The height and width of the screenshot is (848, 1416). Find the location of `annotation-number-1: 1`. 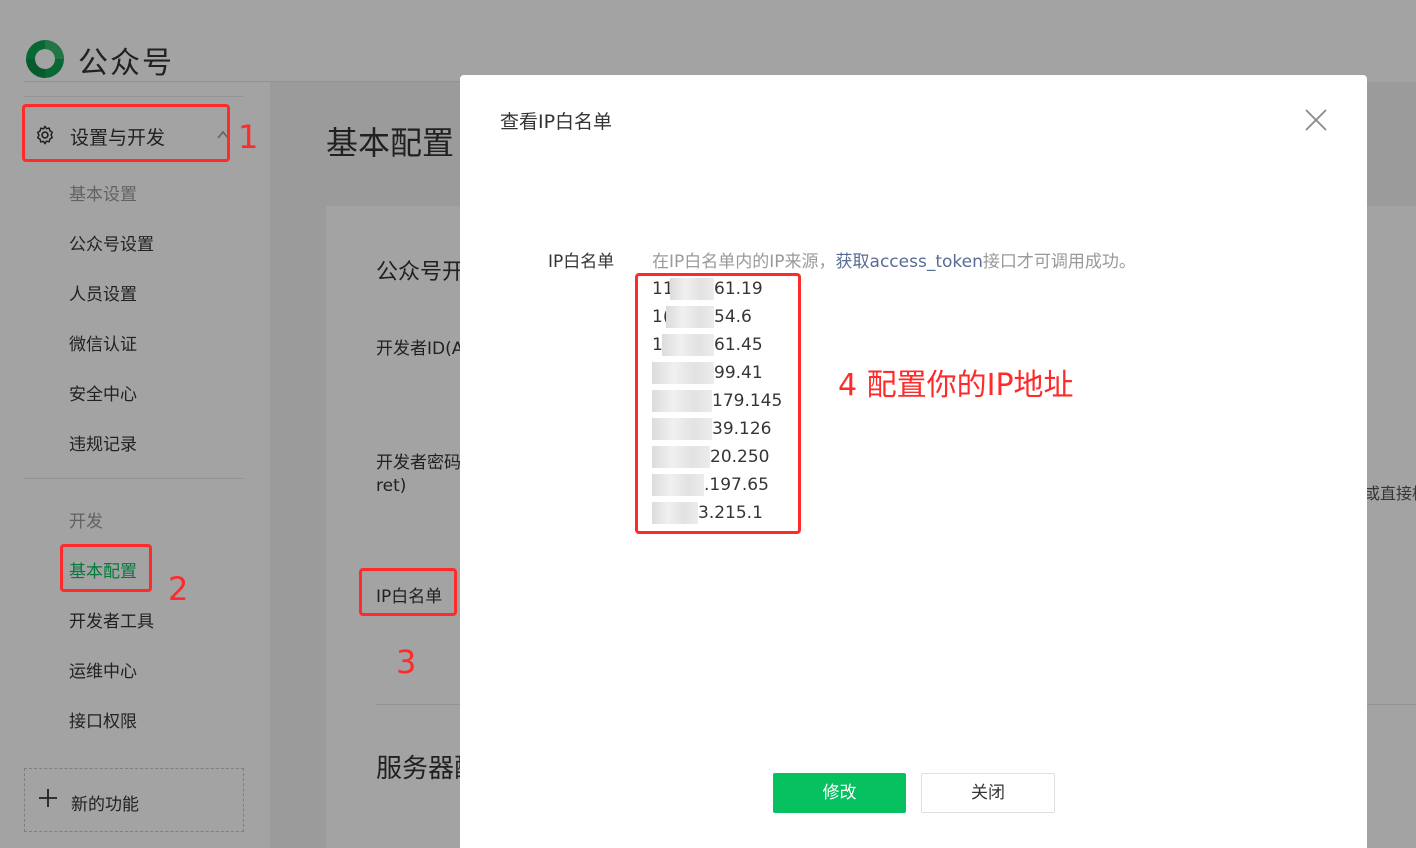

annotation-number-1: 1 is located at coordinates (248, 137).